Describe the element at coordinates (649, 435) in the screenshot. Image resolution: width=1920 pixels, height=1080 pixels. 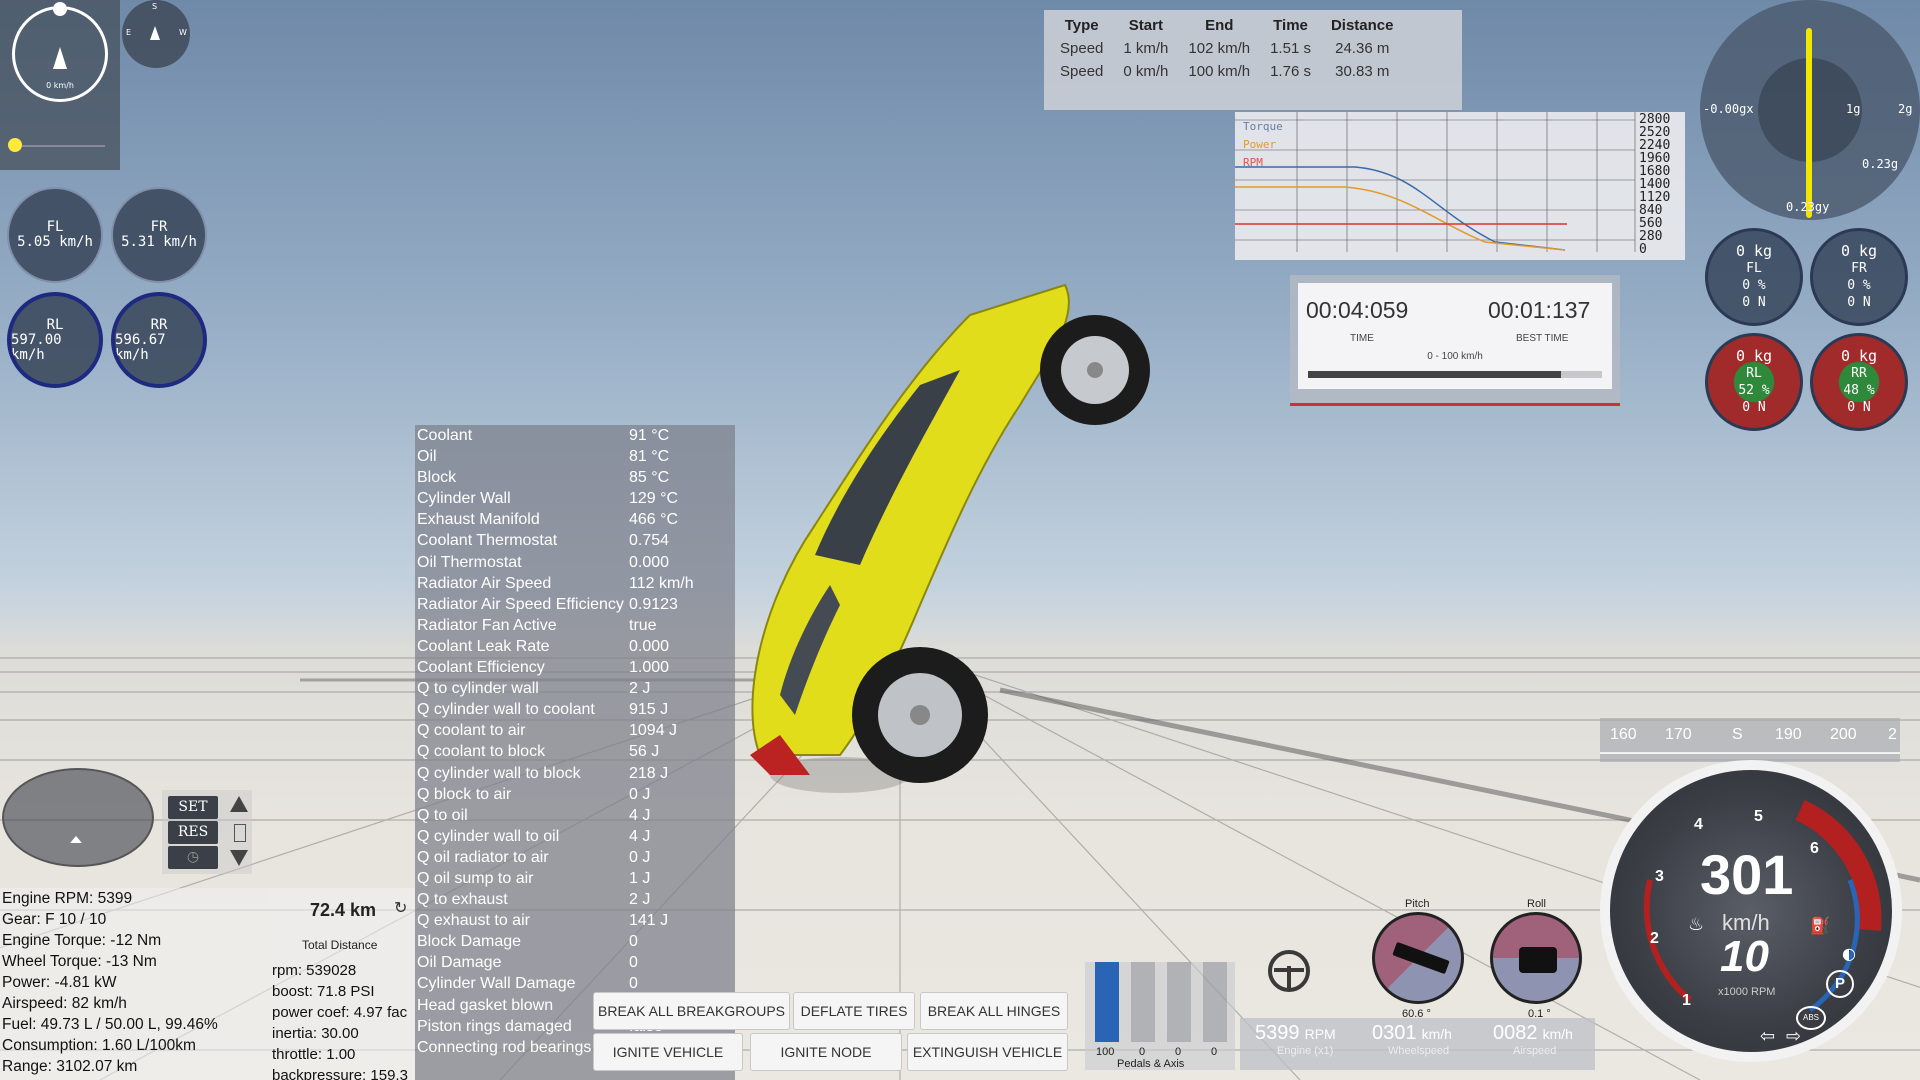
I see `data-value: 91 °C` at that location.